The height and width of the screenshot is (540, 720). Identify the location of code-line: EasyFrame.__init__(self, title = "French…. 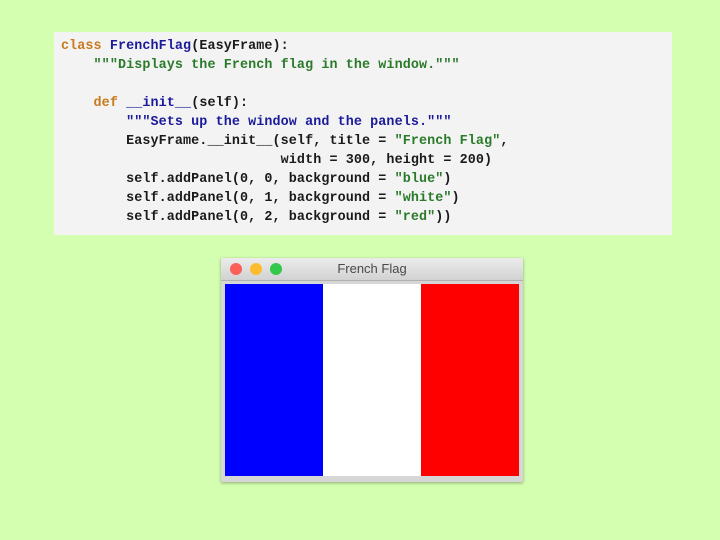
(366, 141).